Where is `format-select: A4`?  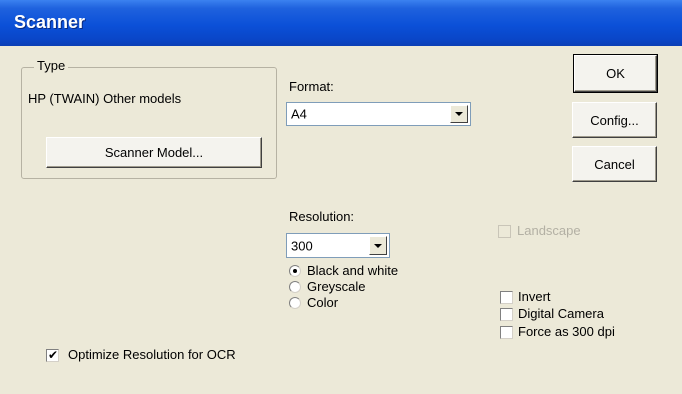 format-select: A4 is located at coordinates (378, 114).